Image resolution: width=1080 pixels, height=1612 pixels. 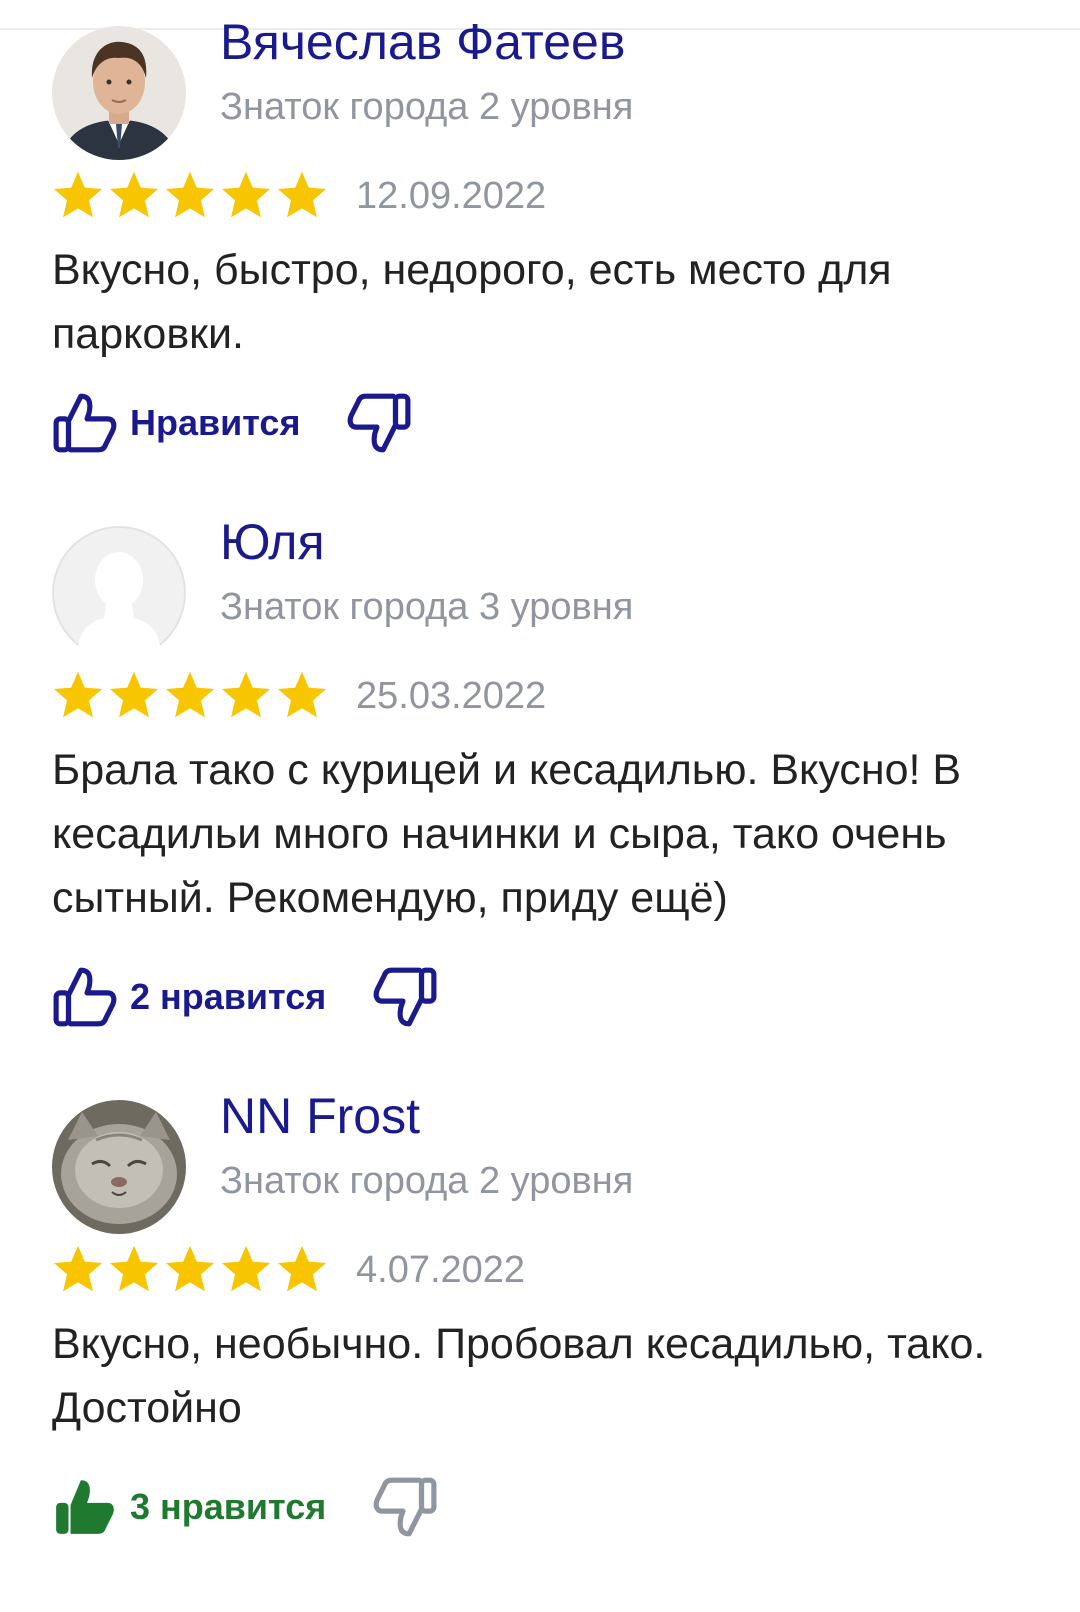 What do you see at coordinates (441, 1269) in the screenshot?
I see `review-date: 4.07.2022` at bounding box center [441, 1269].